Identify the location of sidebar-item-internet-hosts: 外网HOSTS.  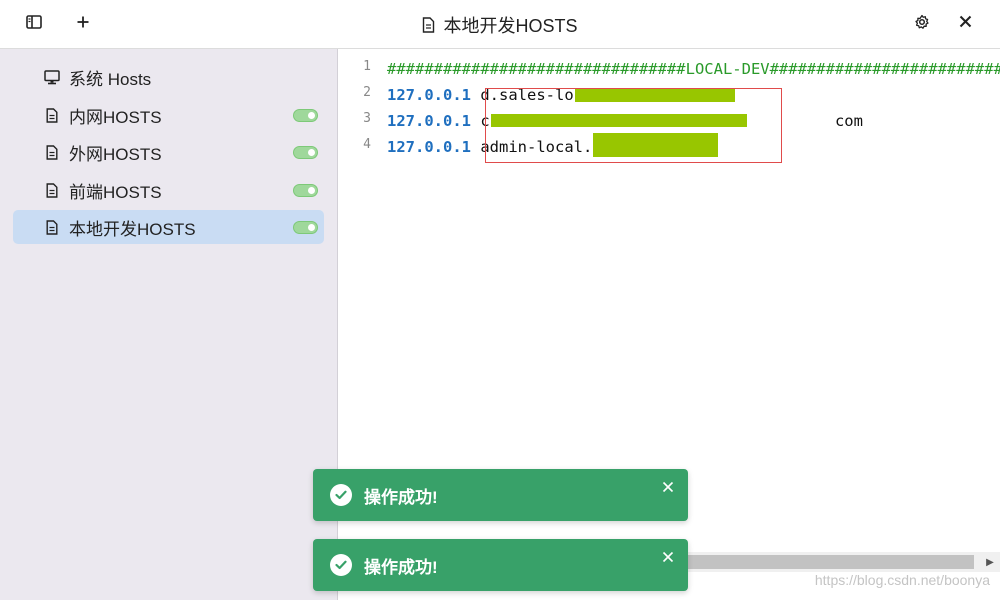
(168, 152).